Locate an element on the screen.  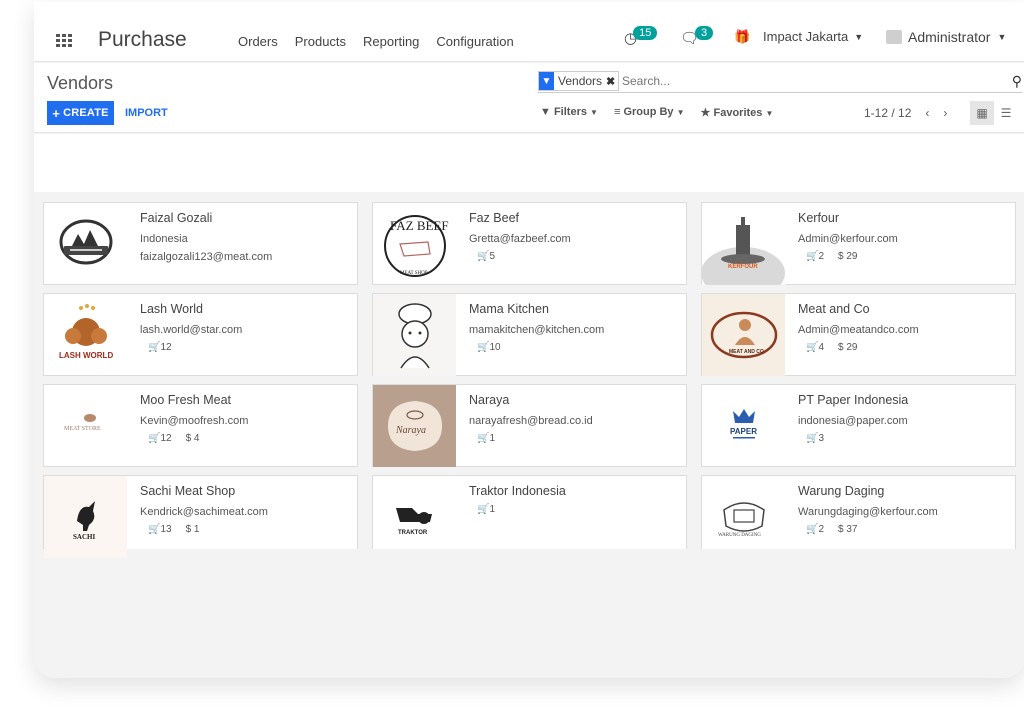
gift-icon: 🎁 is located at coordinates (742, 37).